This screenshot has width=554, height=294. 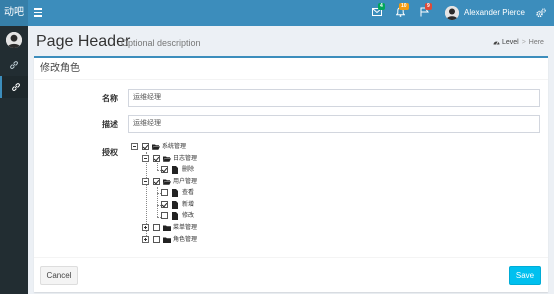 I want to click on tree-checkbox-user-add, so click(x=164, y=204).